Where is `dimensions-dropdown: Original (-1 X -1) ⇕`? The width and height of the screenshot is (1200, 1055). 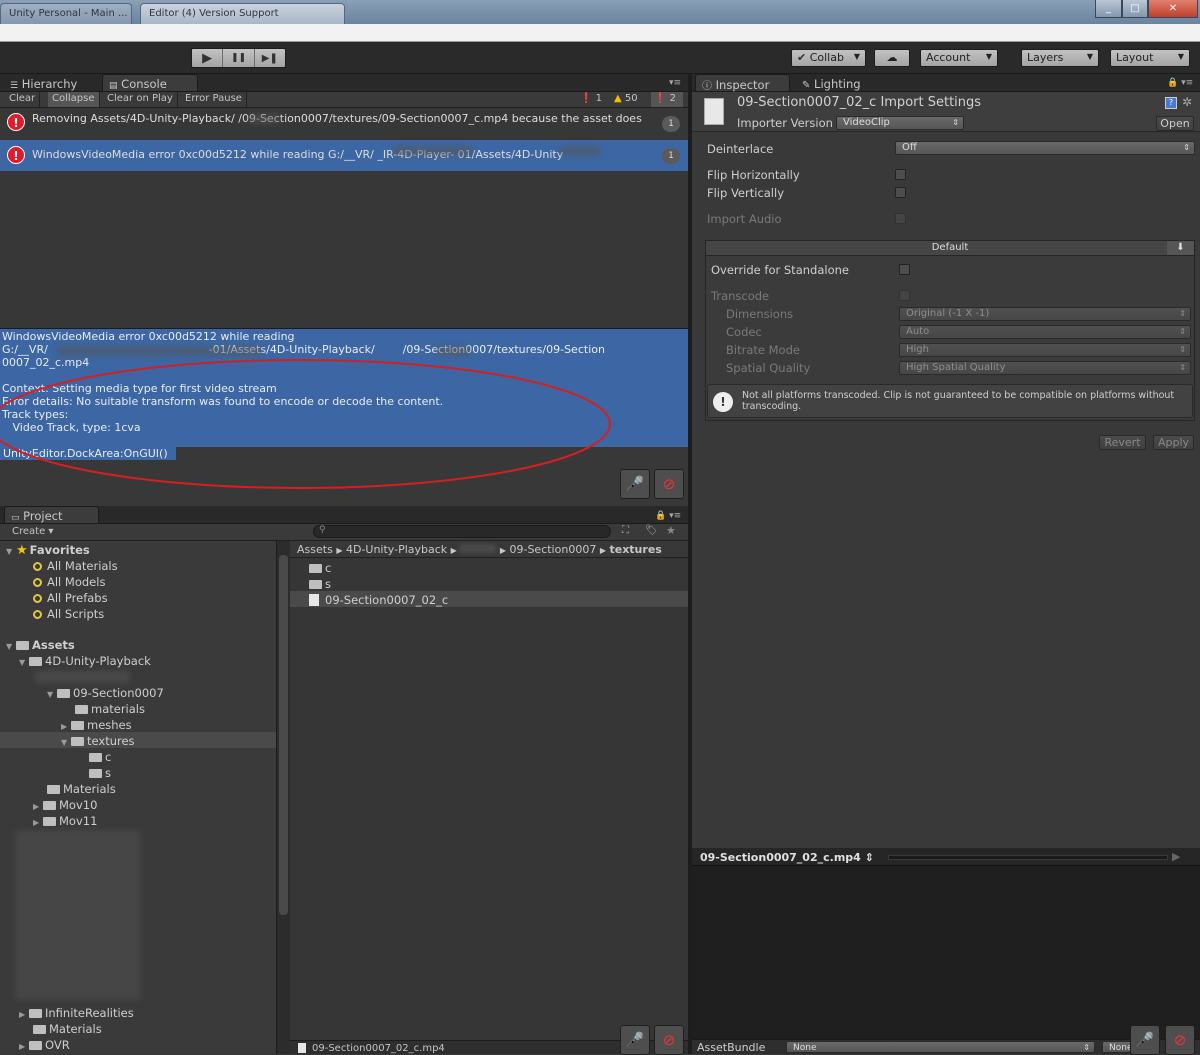 dimensions-dropdown: Original (-1 X -1) ⇕ is located at coordinates (1045, 314).